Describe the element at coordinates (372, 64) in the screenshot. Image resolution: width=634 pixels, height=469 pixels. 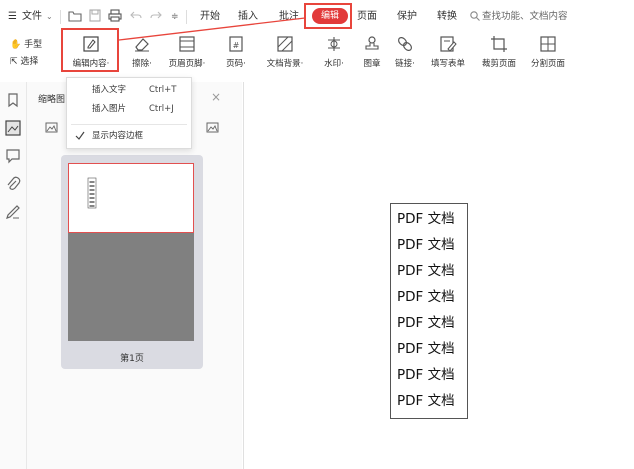
I see `stamp-label: 图章` at that location.